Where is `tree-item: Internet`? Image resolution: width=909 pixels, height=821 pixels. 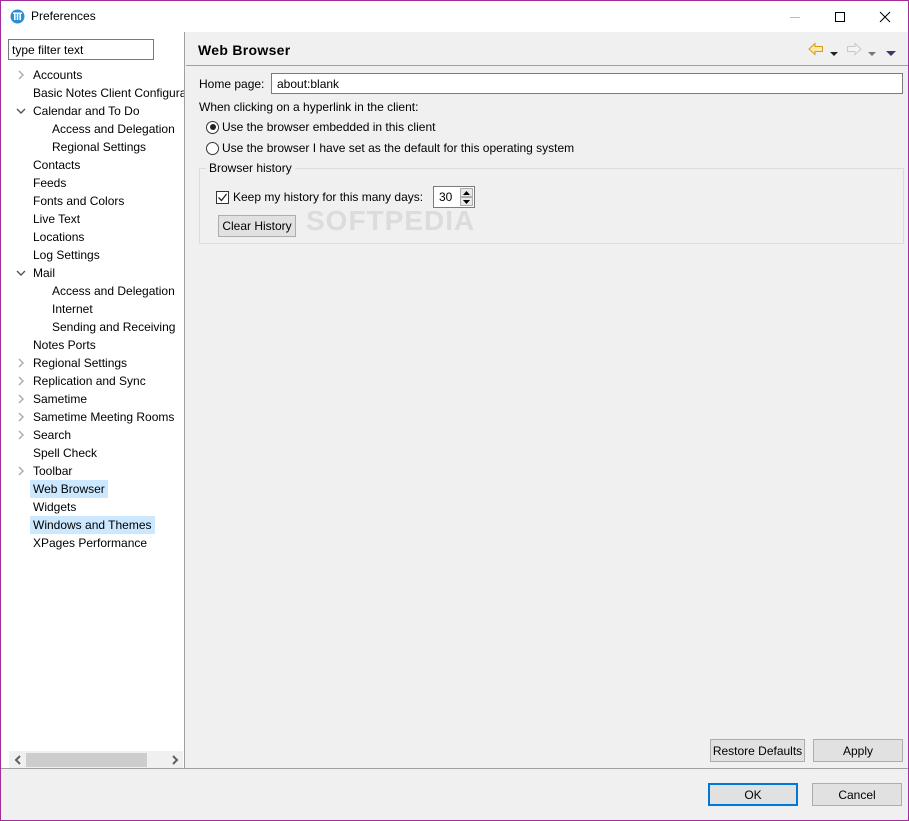
tree-item: Internet is located at coordinates (92, 309).